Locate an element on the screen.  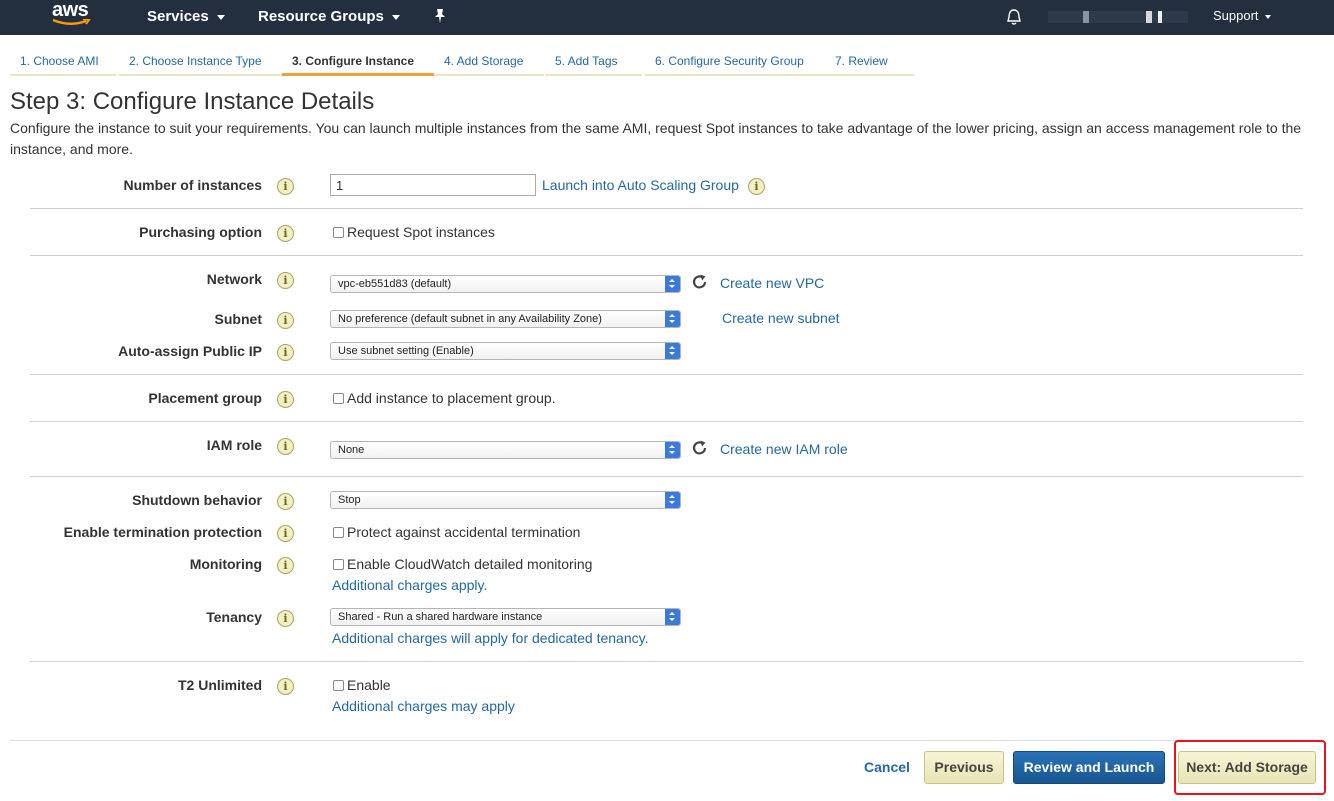
tenancy-label: Tenancy is located at coordinates (234, 617).